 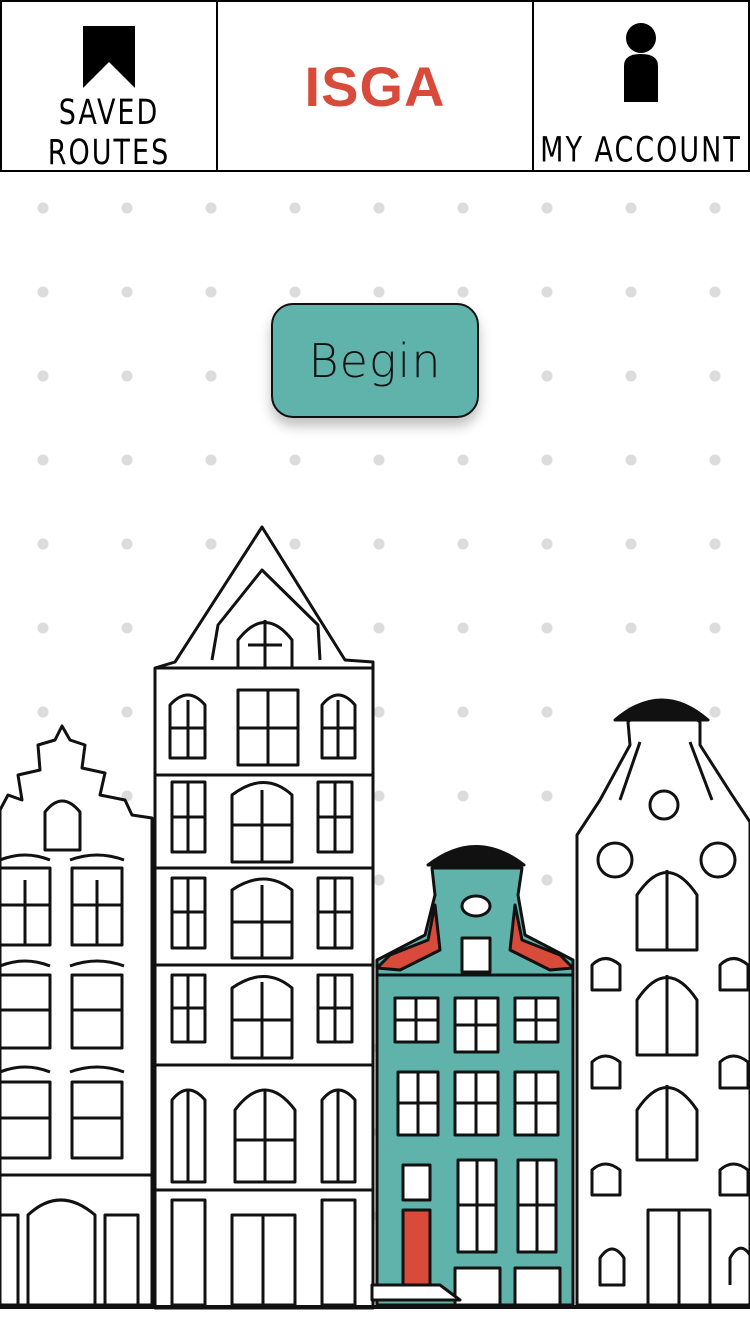 I want to click on begin-button: Begin, so click(x=375, y=360).